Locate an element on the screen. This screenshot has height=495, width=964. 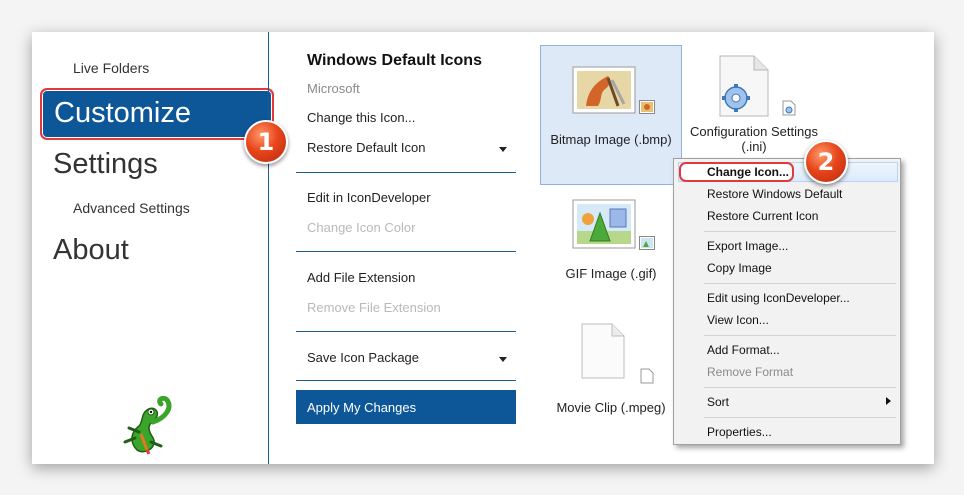
gif-image-icon is located at coordinates (604, 224).